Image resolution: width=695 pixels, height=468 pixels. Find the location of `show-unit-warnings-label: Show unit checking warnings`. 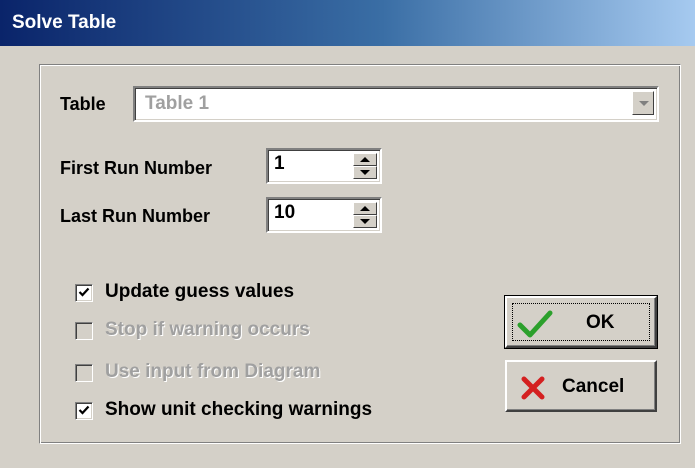

show-unit-warnings-label: Show unit checking warnings is located at coordinates (239, 409).